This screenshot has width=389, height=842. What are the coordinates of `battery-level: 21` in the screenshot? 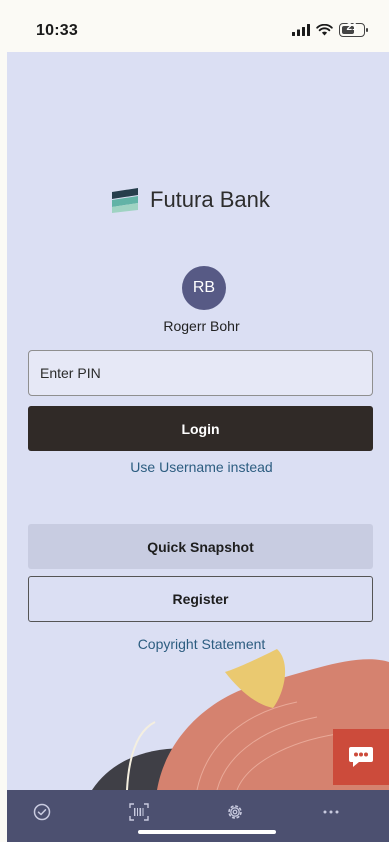 It's located at (352, 27).